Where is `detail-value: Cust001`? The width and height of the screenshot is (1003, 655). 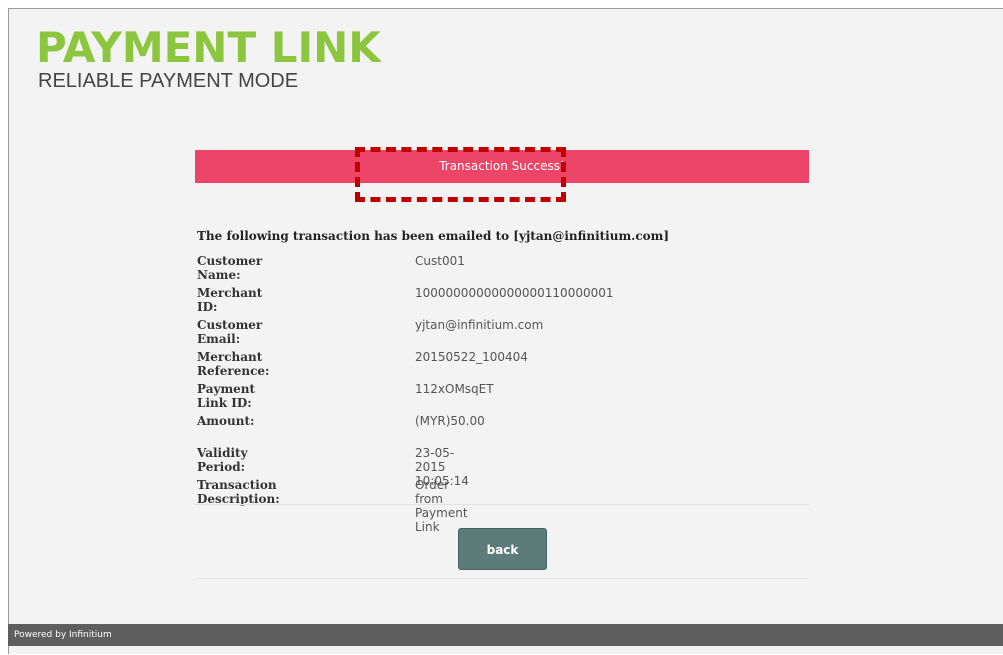 detail-value: Cust001 is located at coordinates (440, 261).